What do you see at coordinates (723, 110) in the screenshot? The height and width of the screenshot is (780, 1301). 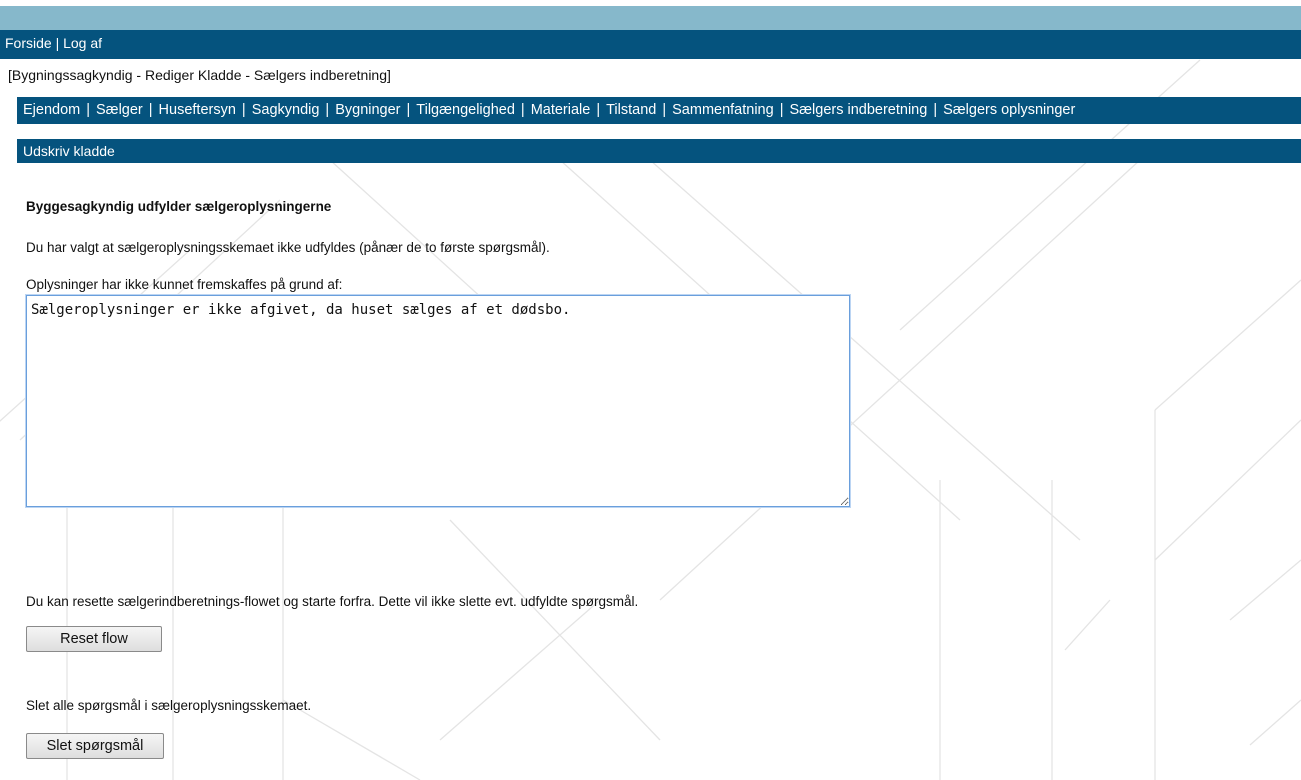 I see `nav-item-sammenfatning: Sammenfatning` at bounding box center [723, 110].